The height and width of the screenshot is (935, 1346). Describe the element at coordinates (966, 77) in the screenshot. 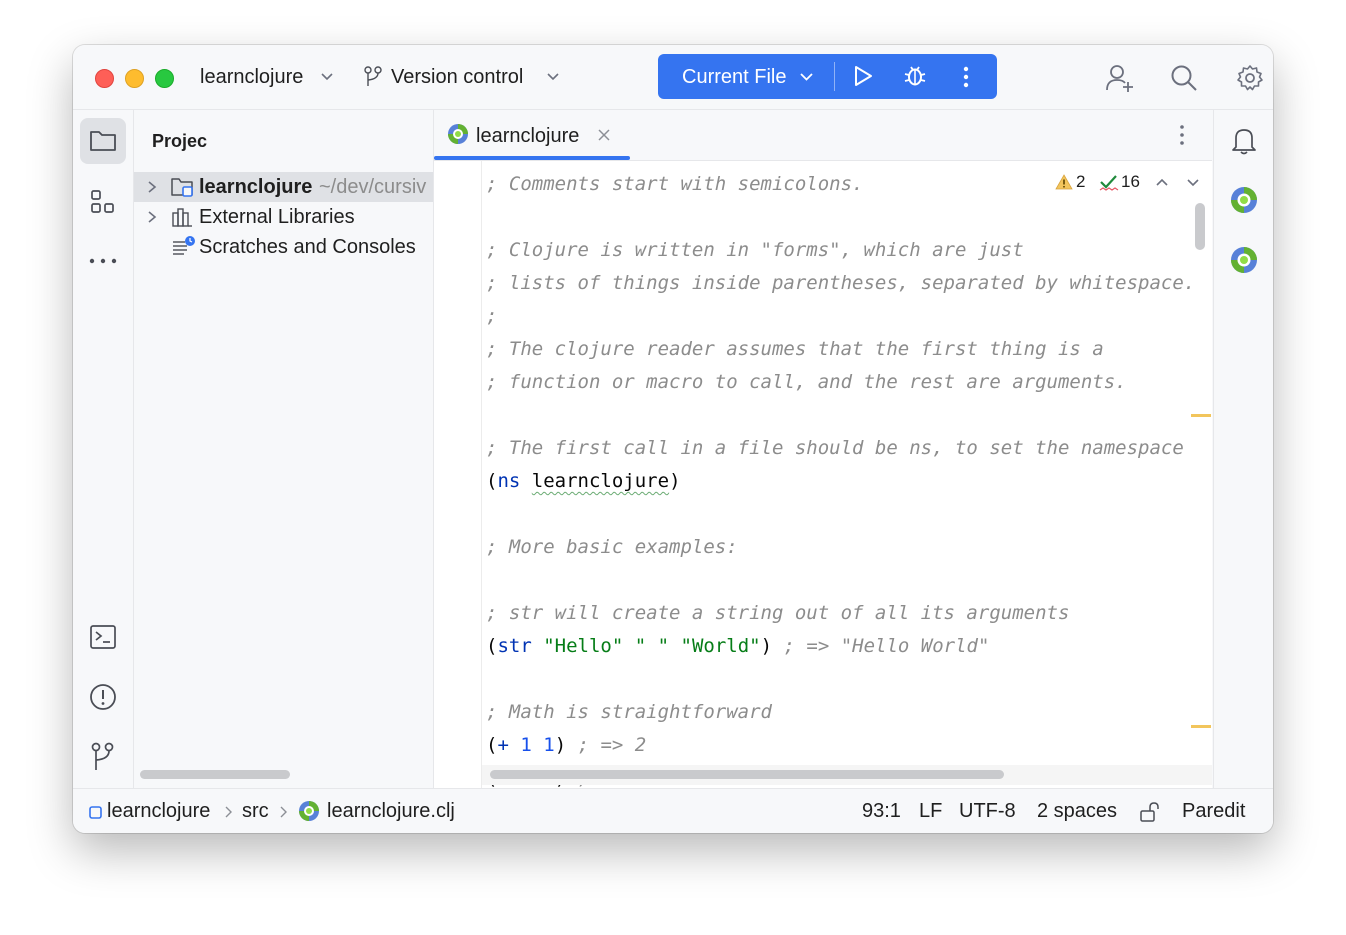

I see `more-actions-icon` at that location.